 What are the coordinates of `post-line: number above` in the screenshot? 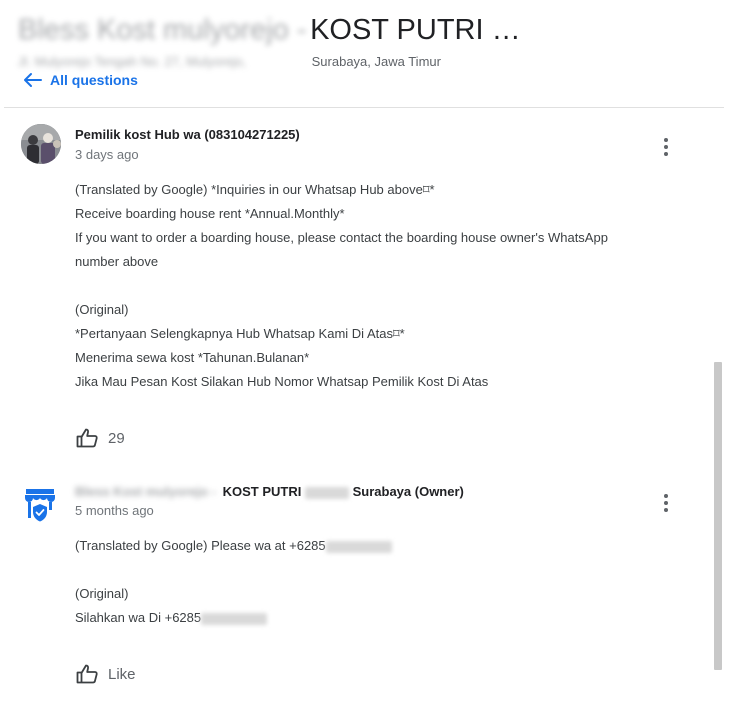 It's located at (117, 261).